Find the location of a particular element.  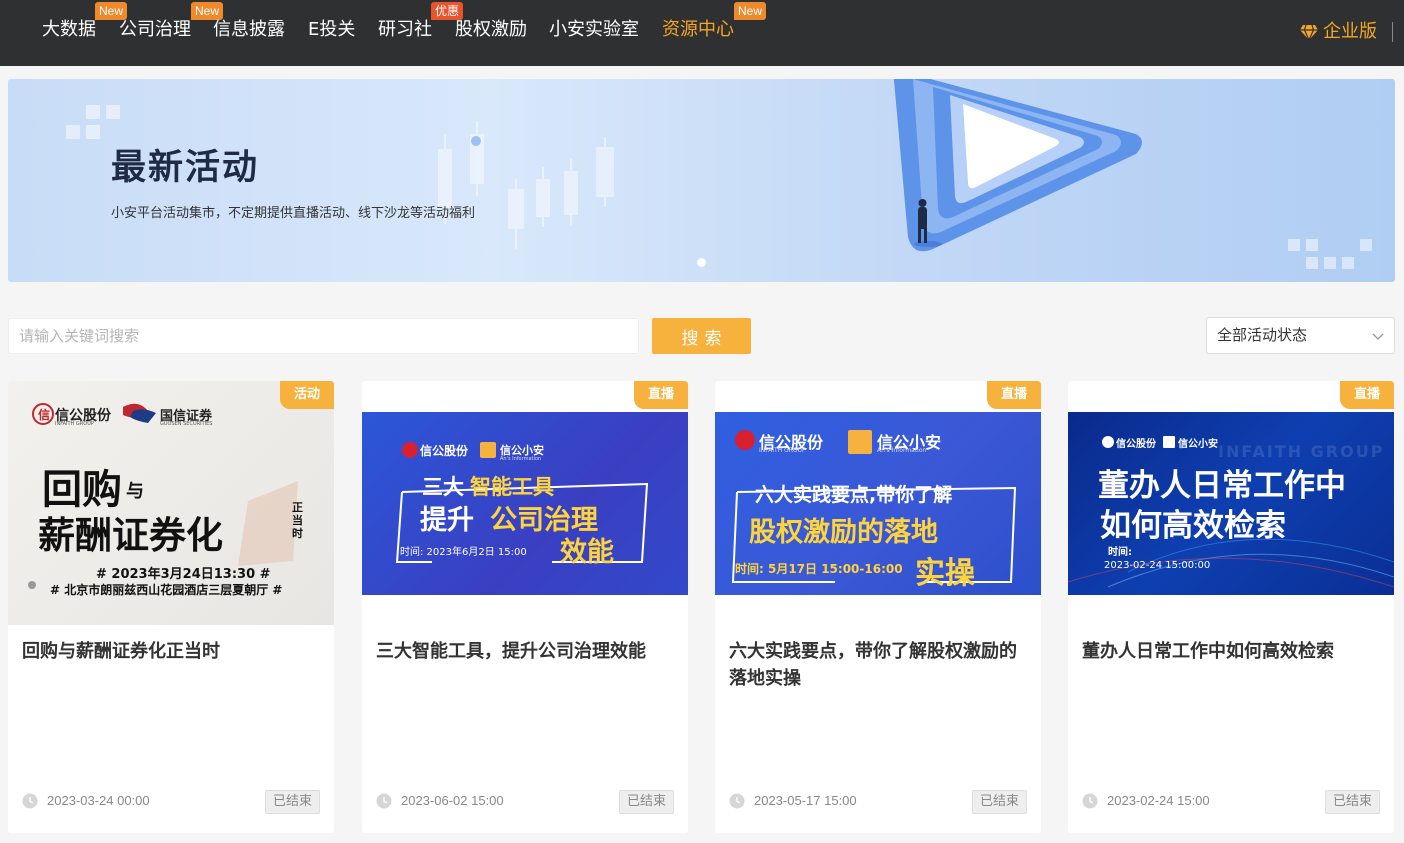

poster-brand-b-en: GUOSEN SECURITIES is located at coordinates (186, 424).